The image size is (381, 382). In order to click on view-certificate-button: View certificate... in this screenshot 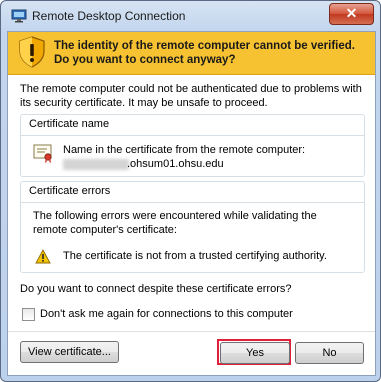, I will do `click(69, 352)`.